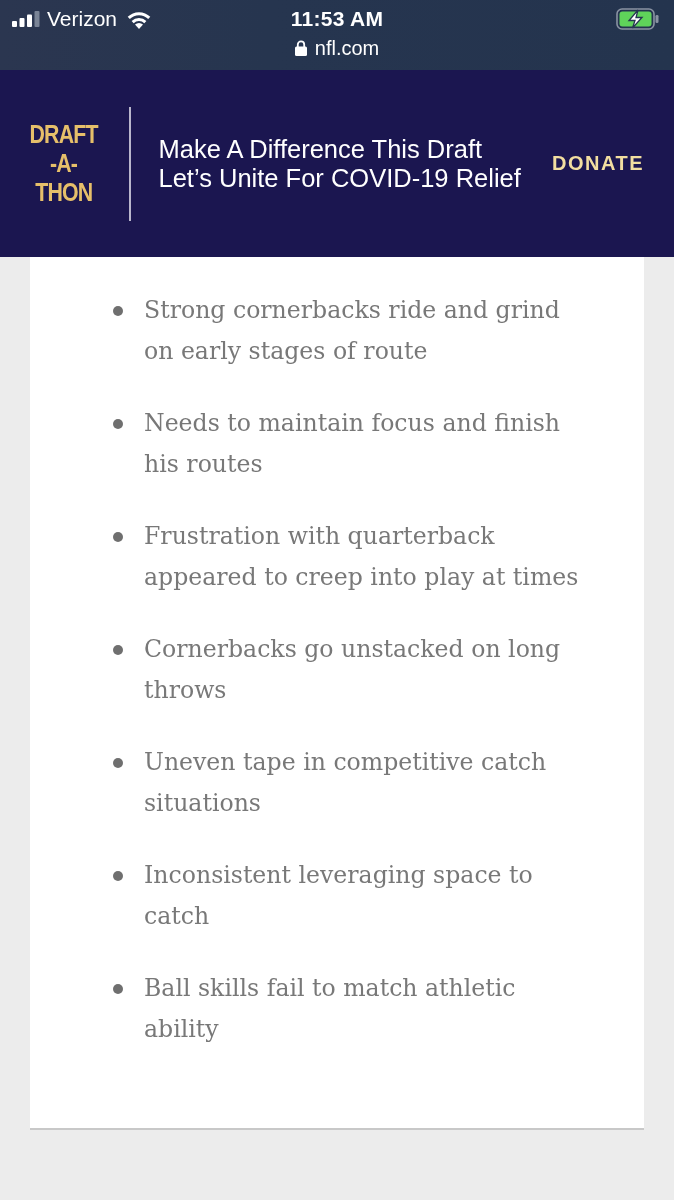 The height and width of the screenshot is (1200, 674). I want to click on list-item-text: Ball skills fail to match athletic ability, so click(330, 1009).